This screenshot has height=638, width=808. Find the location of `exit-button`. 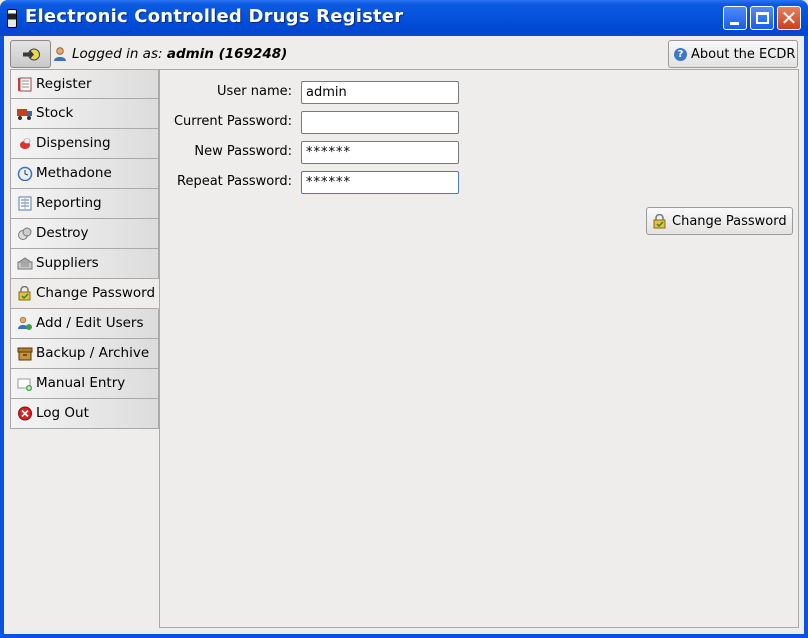

exit-button is located at coordinates (30, 54).